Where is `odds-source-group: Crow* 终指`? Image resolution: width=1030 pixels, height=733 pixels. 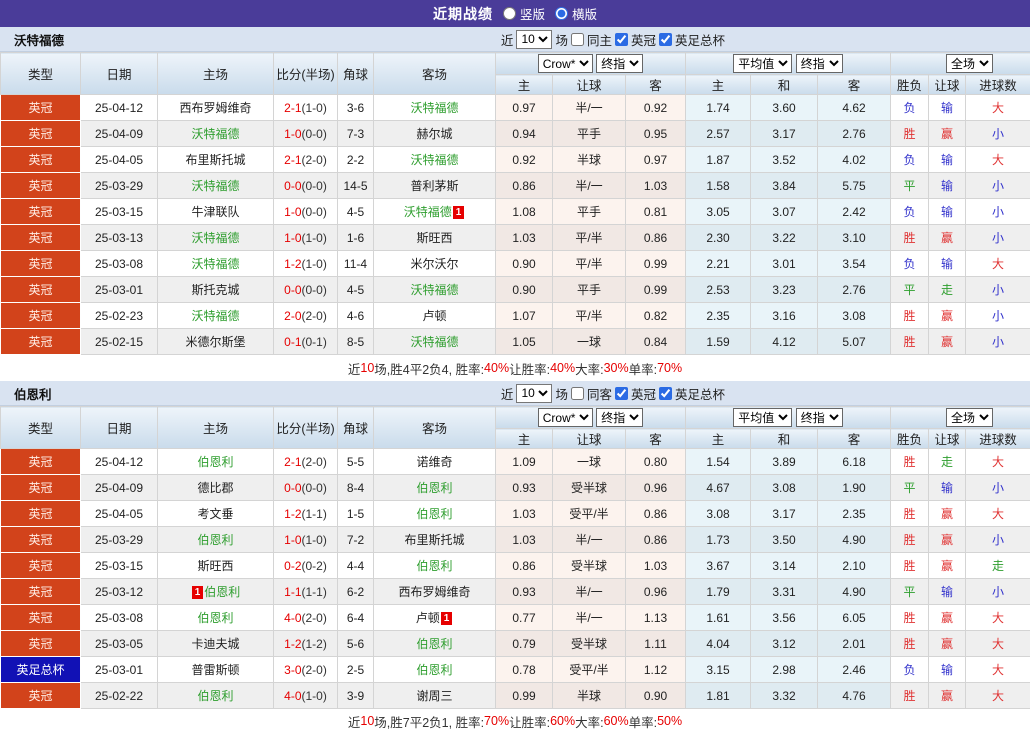 odds-source-group: Crow* 终指 is located at coordinates (591, 64).